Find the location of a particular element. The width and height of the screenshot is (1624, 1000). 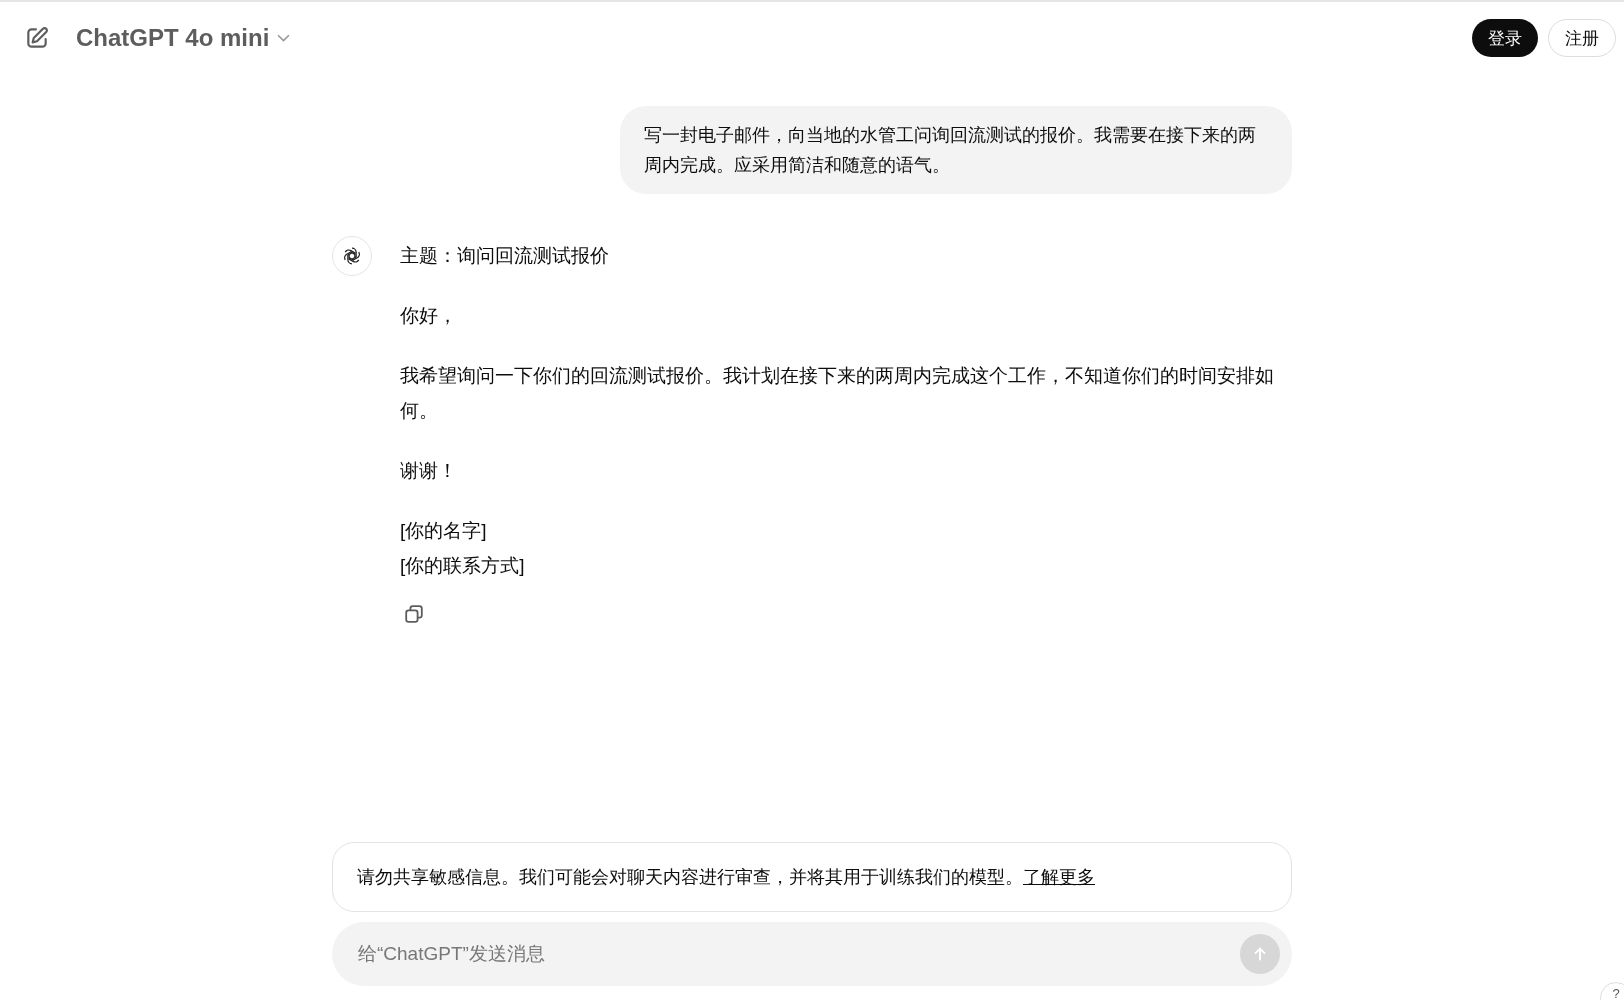

assistant-paragraph: [你的名字] [你的联系方式] is located at coordinates (463, 548).